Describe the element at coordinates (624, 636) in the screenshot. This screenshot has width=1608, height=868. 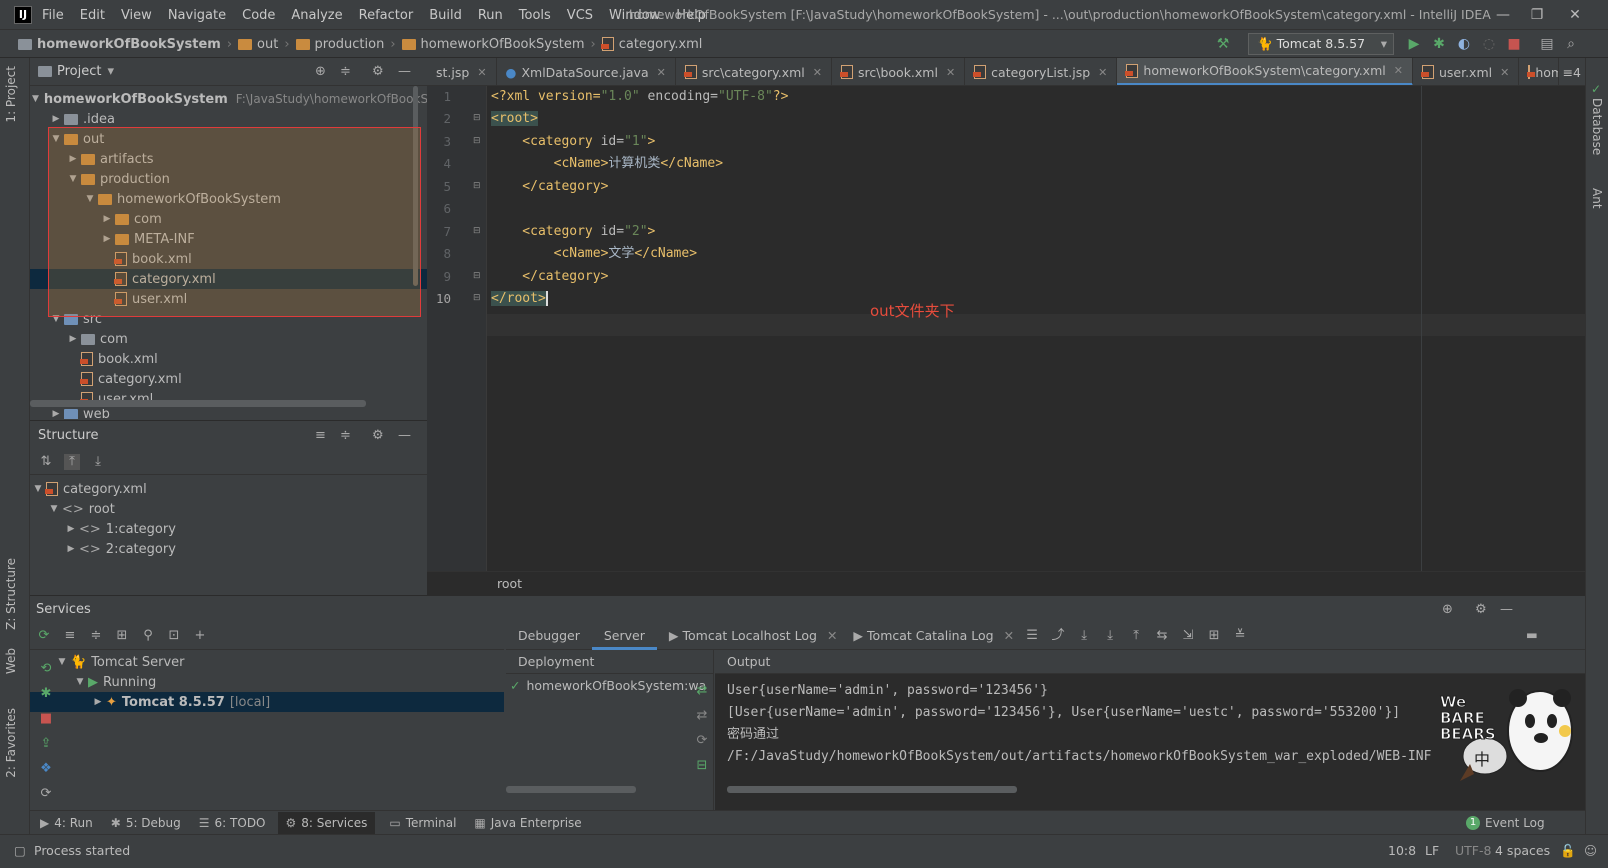
I see `tab-server: Server` at that location.